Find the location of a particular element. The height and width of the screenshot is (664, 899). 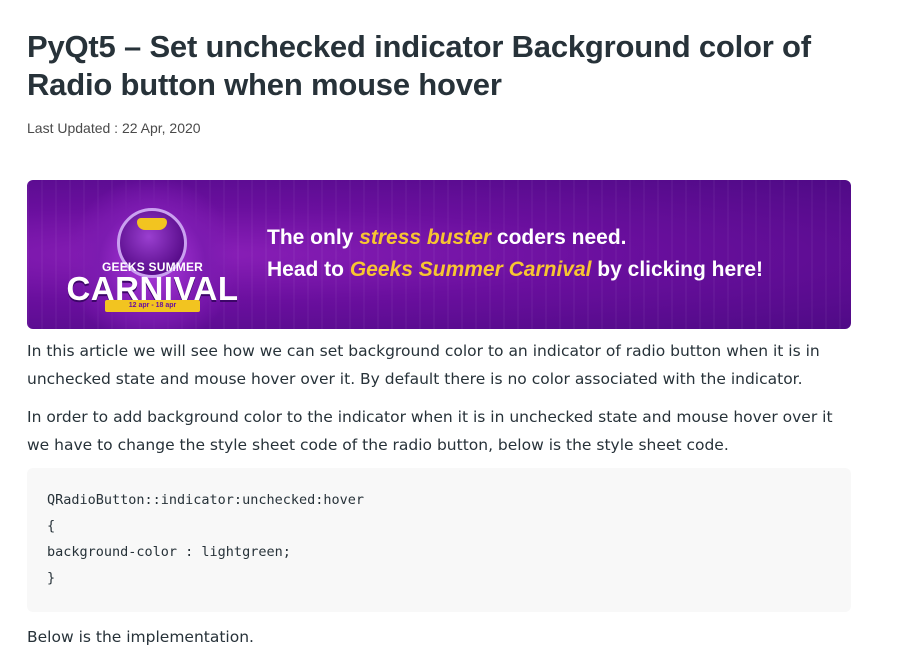

carnival-logo: GEEKS SUMMER CARNIVAL 12 apr - 18 apr is located at coordinates (152, 257).